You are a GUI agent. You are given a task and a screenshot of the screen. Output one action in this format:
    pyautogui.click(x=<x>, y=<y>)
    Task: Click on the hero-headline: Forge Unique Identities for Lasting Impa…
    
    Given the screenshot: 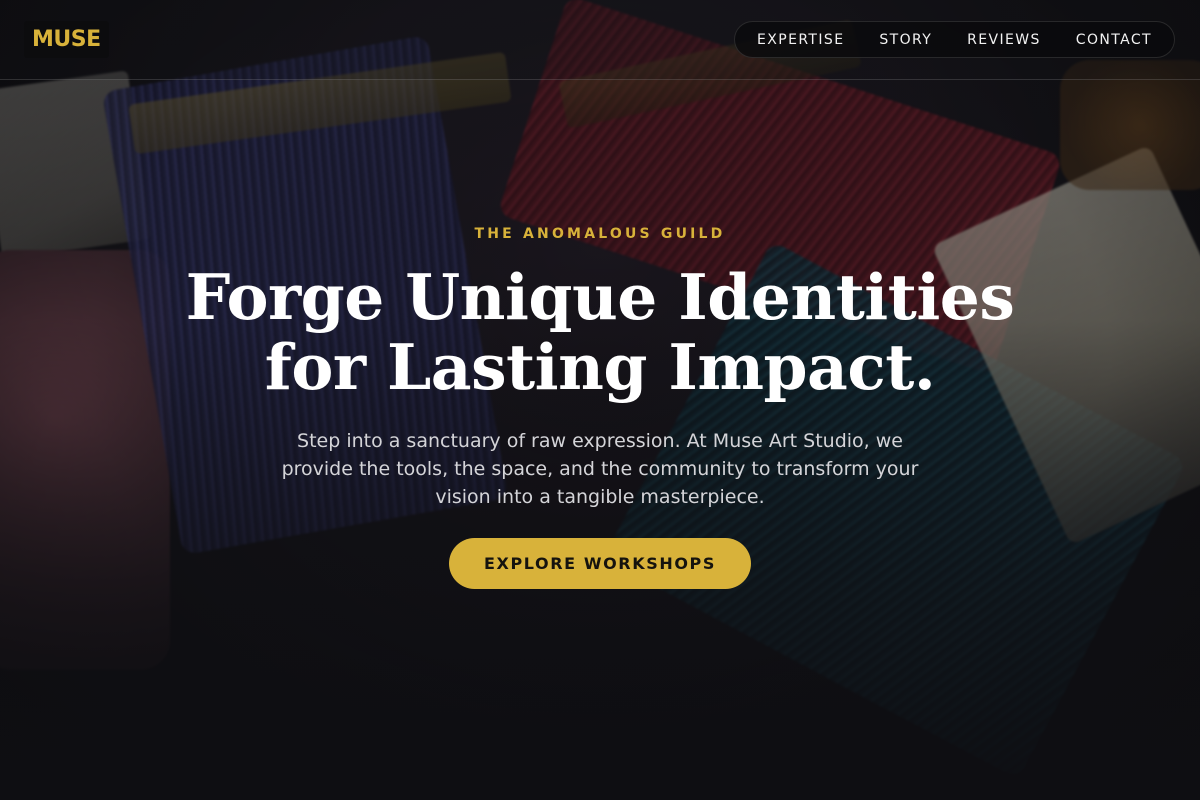 What is the action you would take?
    pyautogui.click(x=600, y=332)
    